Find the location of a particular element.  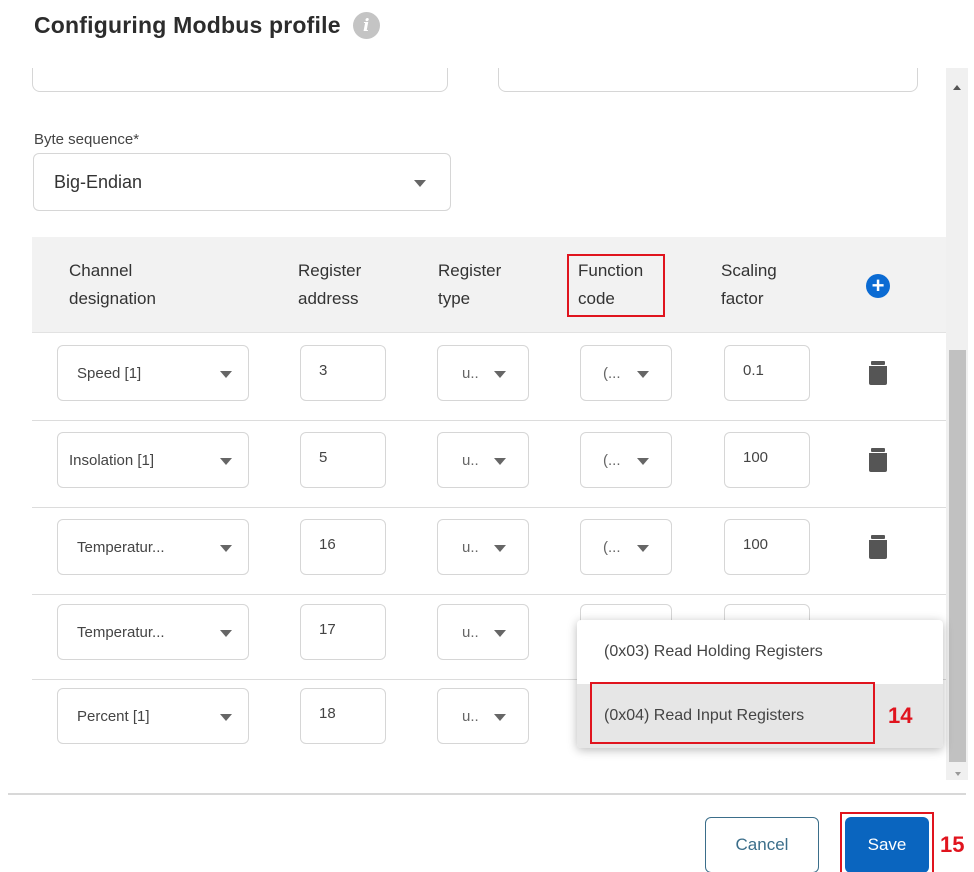

partial-field-left is located at coordinates (240, 80).